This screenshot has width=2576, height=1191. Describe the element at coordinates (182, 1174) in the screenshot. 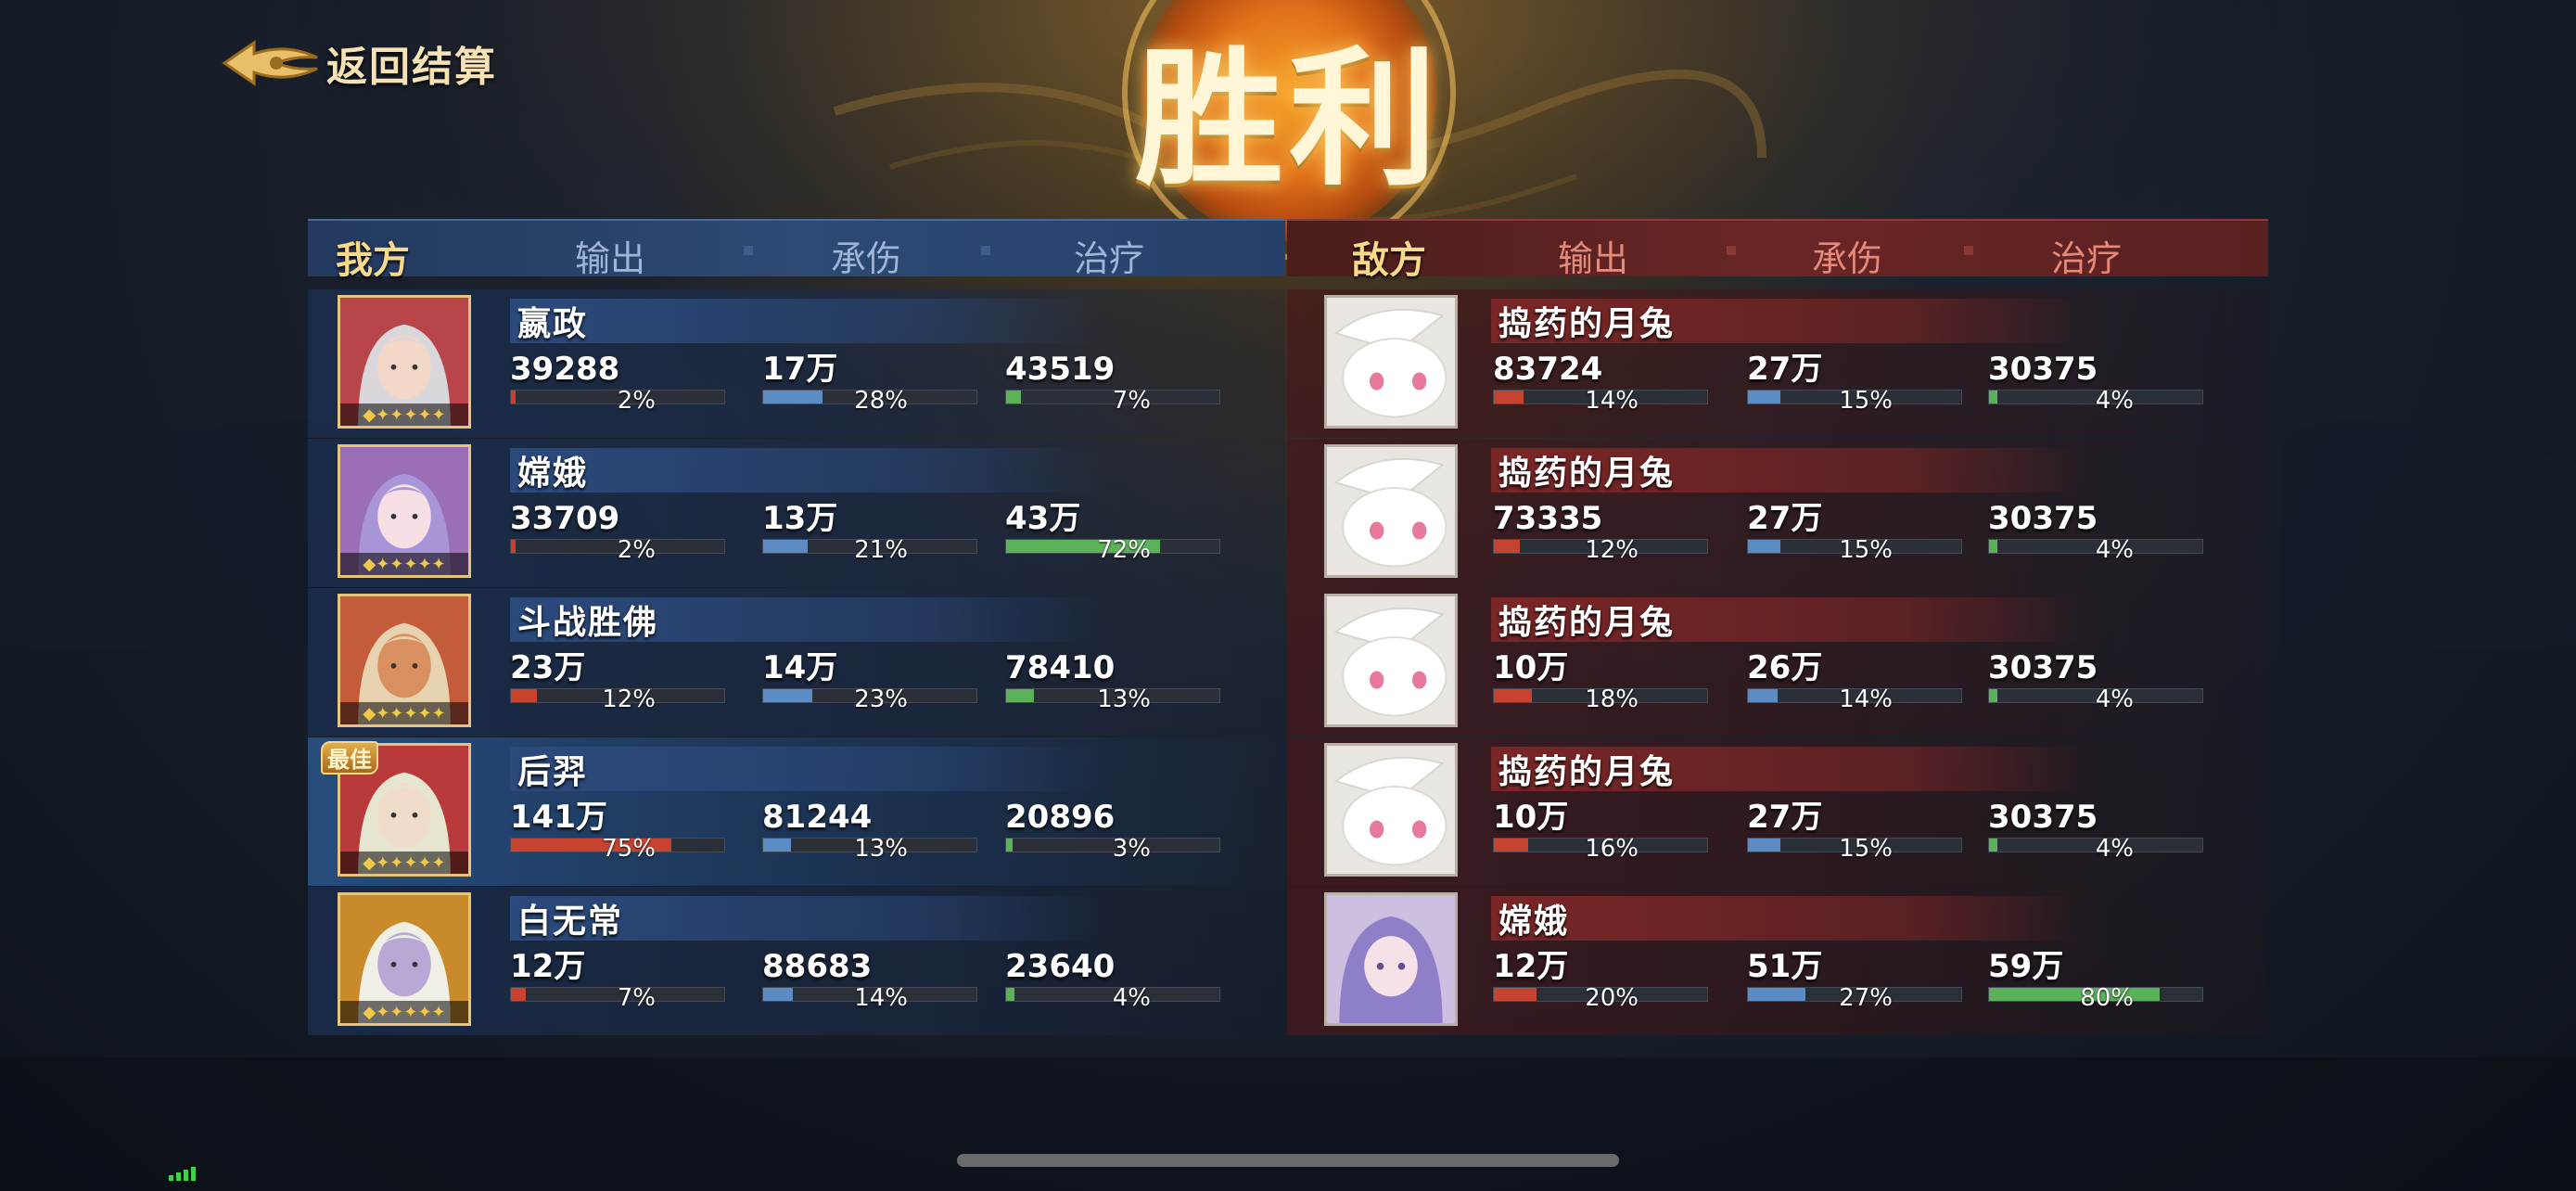

I see `signal-strength-icon` at that location.